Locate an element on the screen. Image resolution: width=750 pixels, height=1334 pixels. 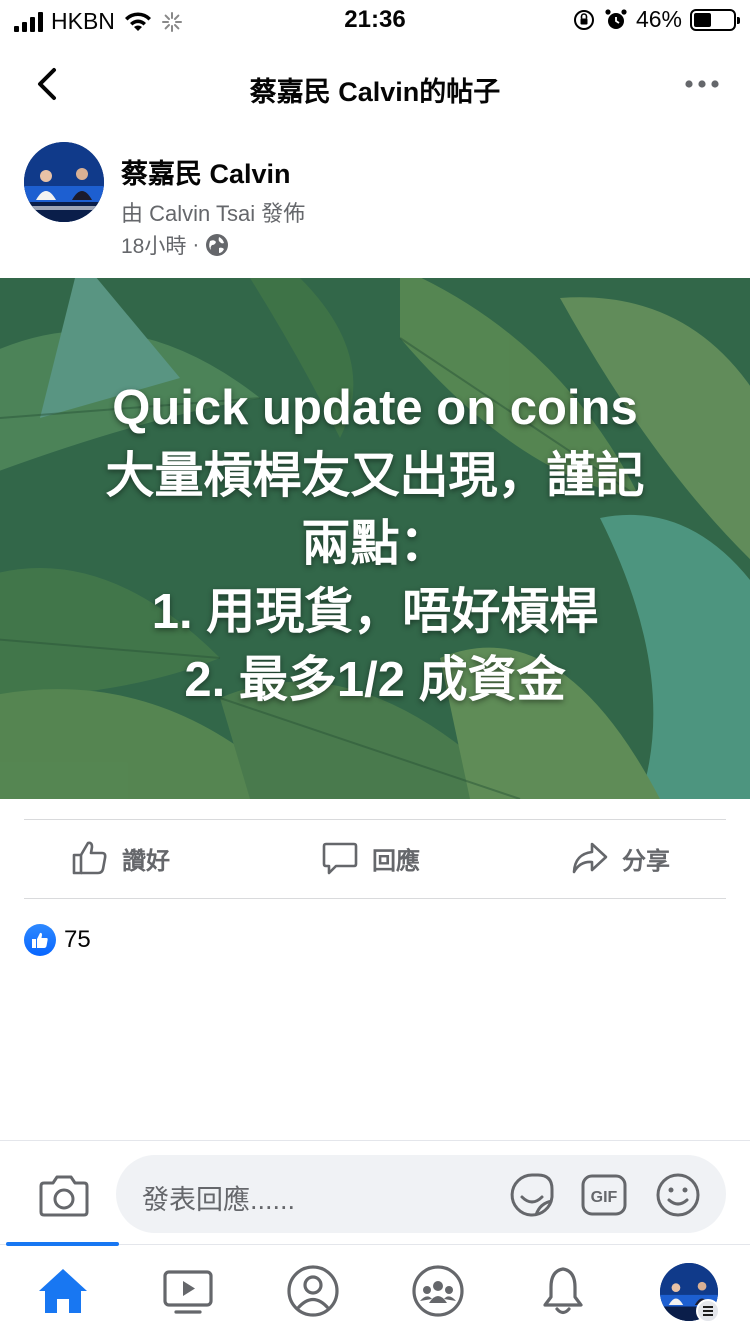
groups-icon is located at coordinates (438, 1291).